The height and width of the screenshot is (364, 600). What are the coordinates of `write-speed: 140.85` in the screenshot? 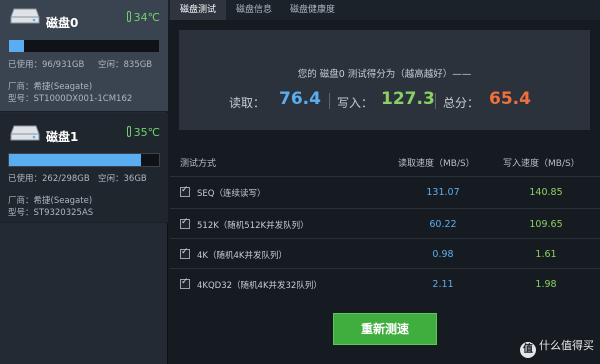 It's located at (546, 192).